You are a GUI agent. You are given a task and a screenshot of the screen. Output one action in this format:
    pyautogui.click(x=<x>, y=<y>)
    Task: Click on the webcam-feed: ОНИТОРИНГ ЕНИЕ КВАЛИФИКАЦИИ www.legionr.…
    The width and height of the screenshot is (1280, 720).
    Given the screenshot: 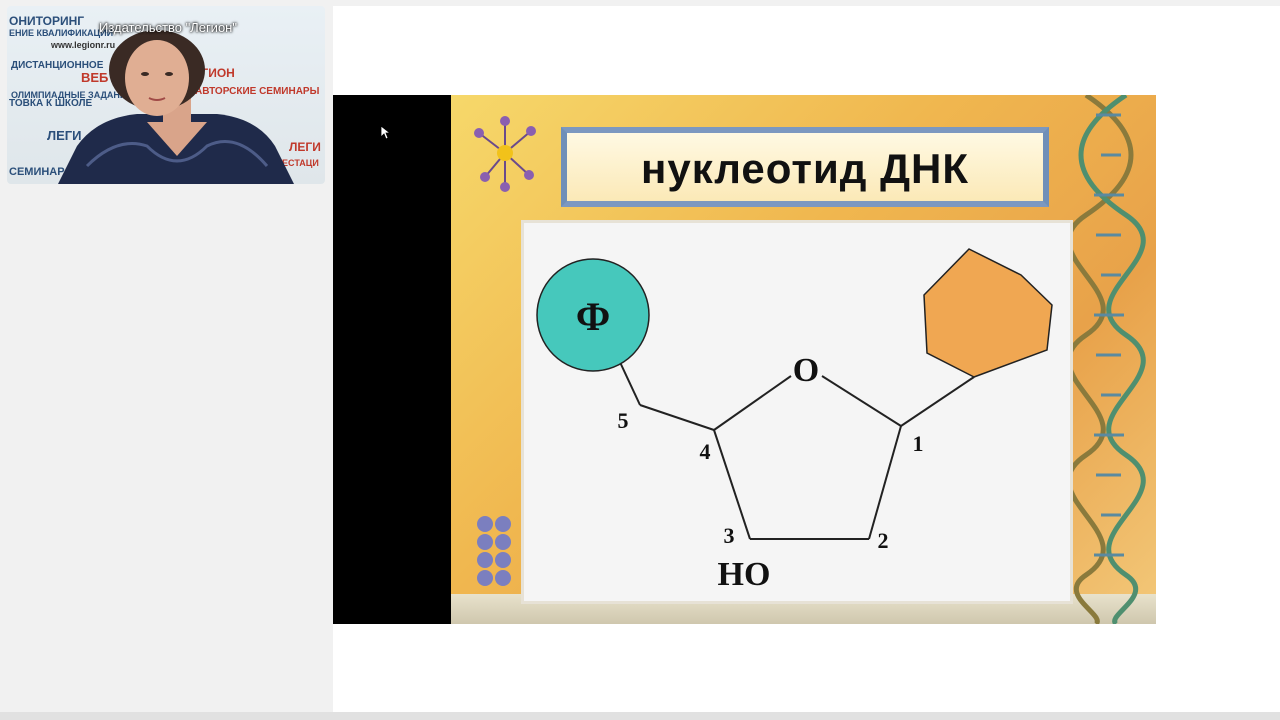 What is the action you would take?
    pyautogui.click(x=166, y=95)
    